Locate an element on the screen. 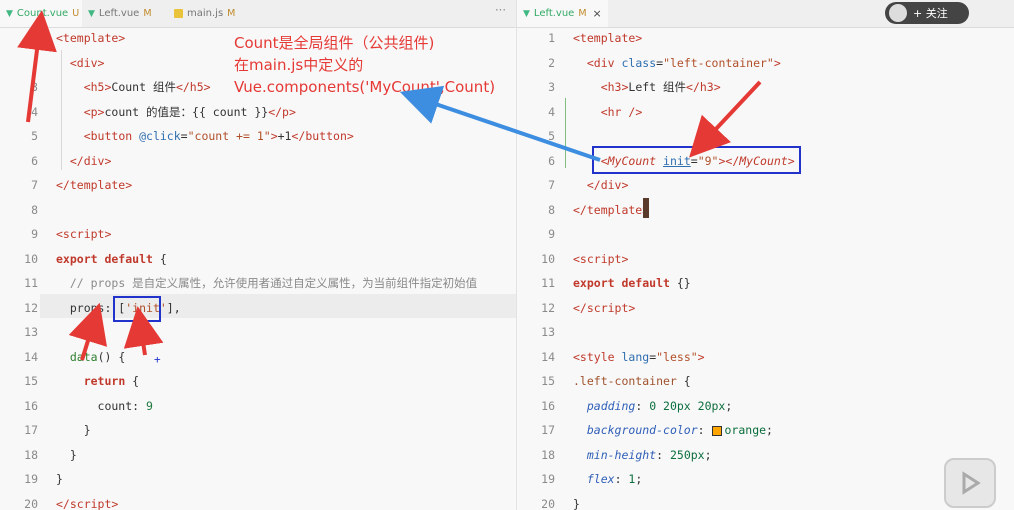 Image resolution: width=1014 pixels, height=510 pixels. code-text: .left-container { is located at coordinates (632, 381).